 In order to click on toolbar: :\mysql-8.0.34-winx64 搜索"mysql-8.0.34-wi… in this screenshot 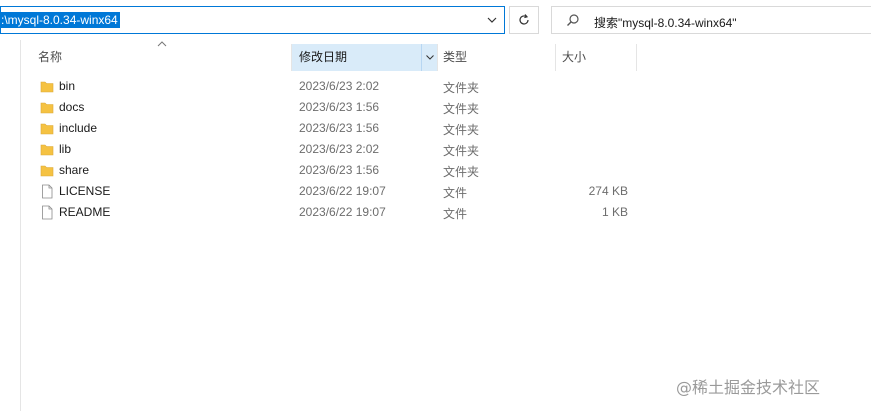, I will do `click(435, 20)`.